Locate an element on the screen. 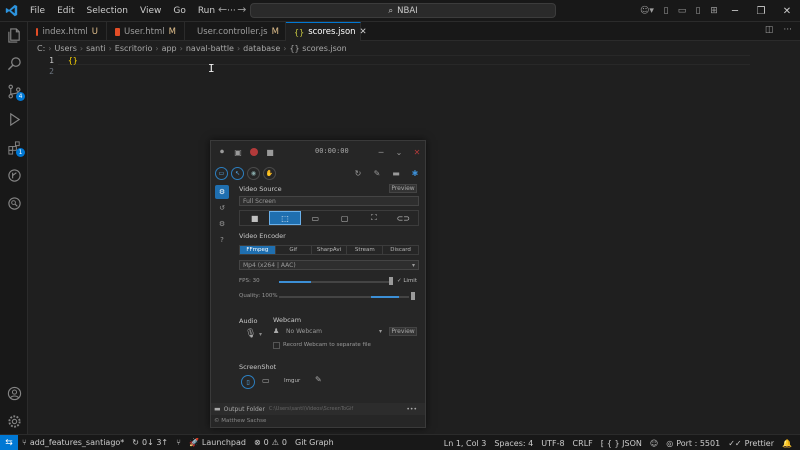 Image resolution: width=800 pixels, height=450 pixels. microphone-icon: 🎙 is located at coordinates (250, 334).